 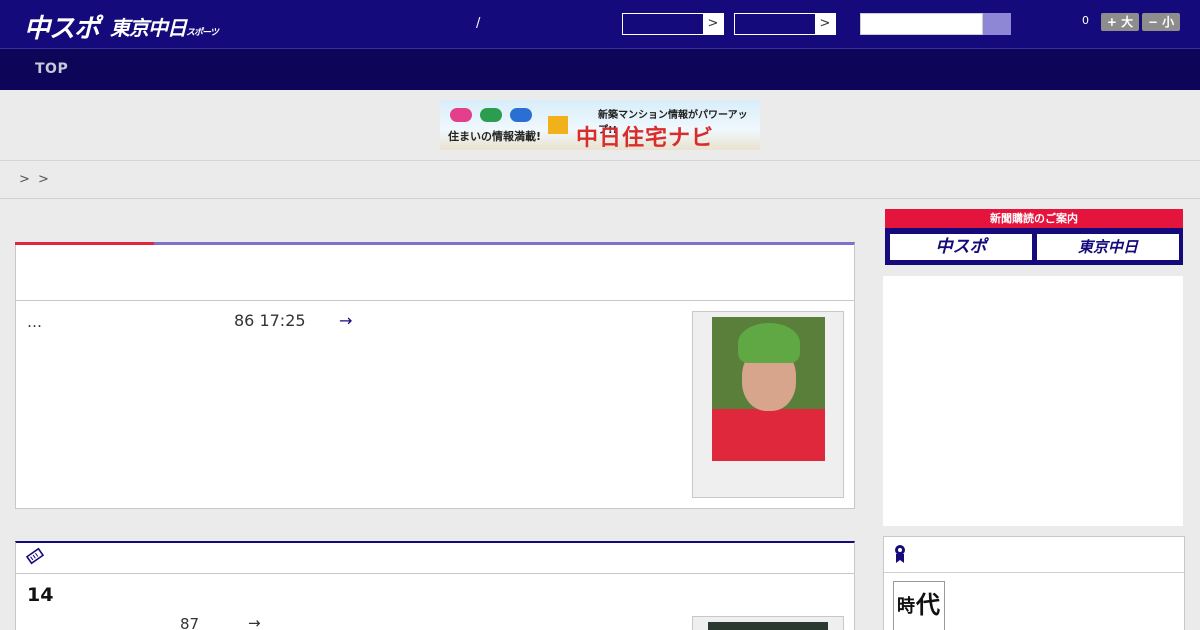 I want to click on article-meta: 86 17:25, so click(x=270, y=320).